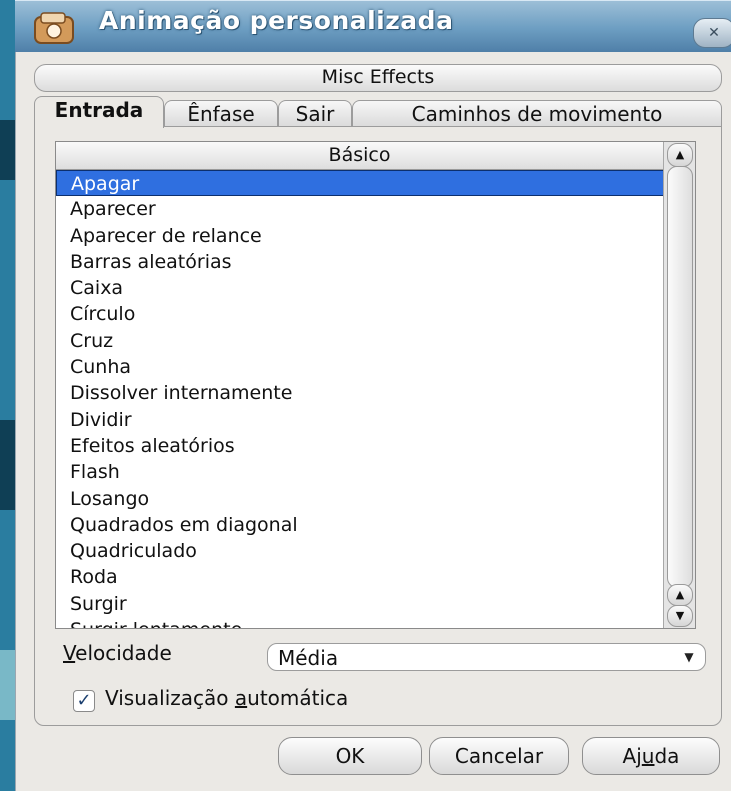 The width and height of the screenshot is (731, 791). Describe the element at coordinates (308, 658) in the screenshot. I see `speed-value: Média` at that location.